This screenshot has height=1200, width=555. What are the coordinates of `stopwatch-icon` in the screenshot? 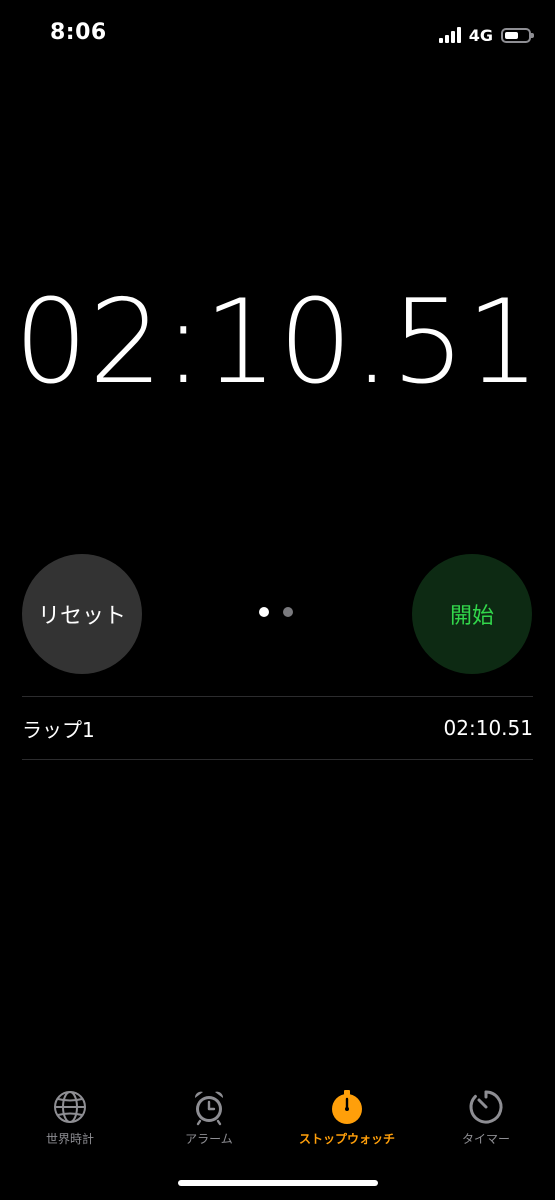 It's located at (347, 1107).